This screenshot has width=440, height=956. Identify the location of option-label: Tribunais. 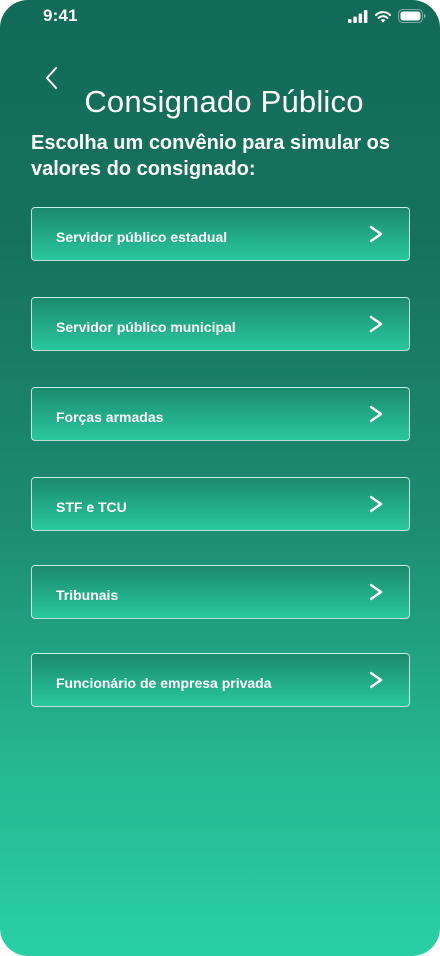
(87, 595).